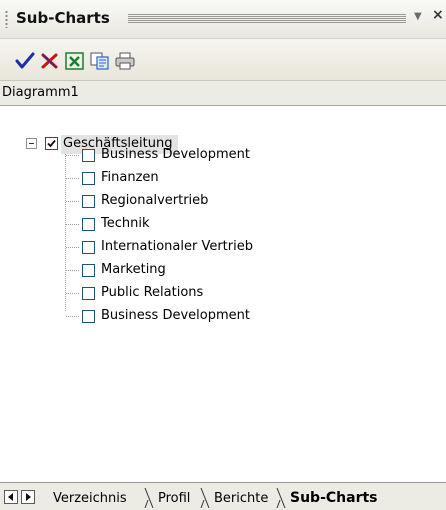 The height and width of the screenshot is (510, 446). Describe the element at coordinates (438, 15) in the screenshot. I see `close-icon: ×` at that location.